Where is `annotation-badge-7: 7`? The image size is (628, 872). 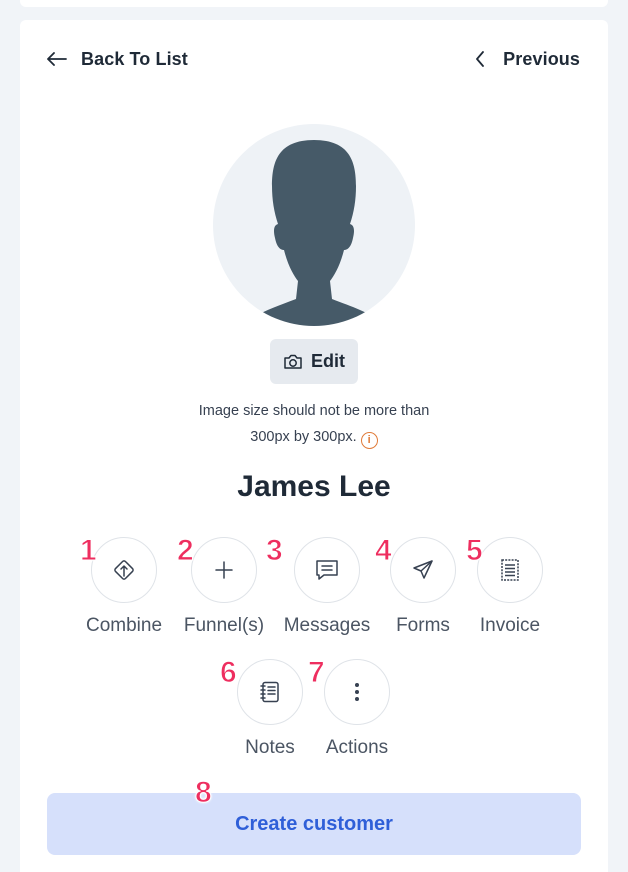 annotation-badge-7: 7 is located at coordinates (317, 673).